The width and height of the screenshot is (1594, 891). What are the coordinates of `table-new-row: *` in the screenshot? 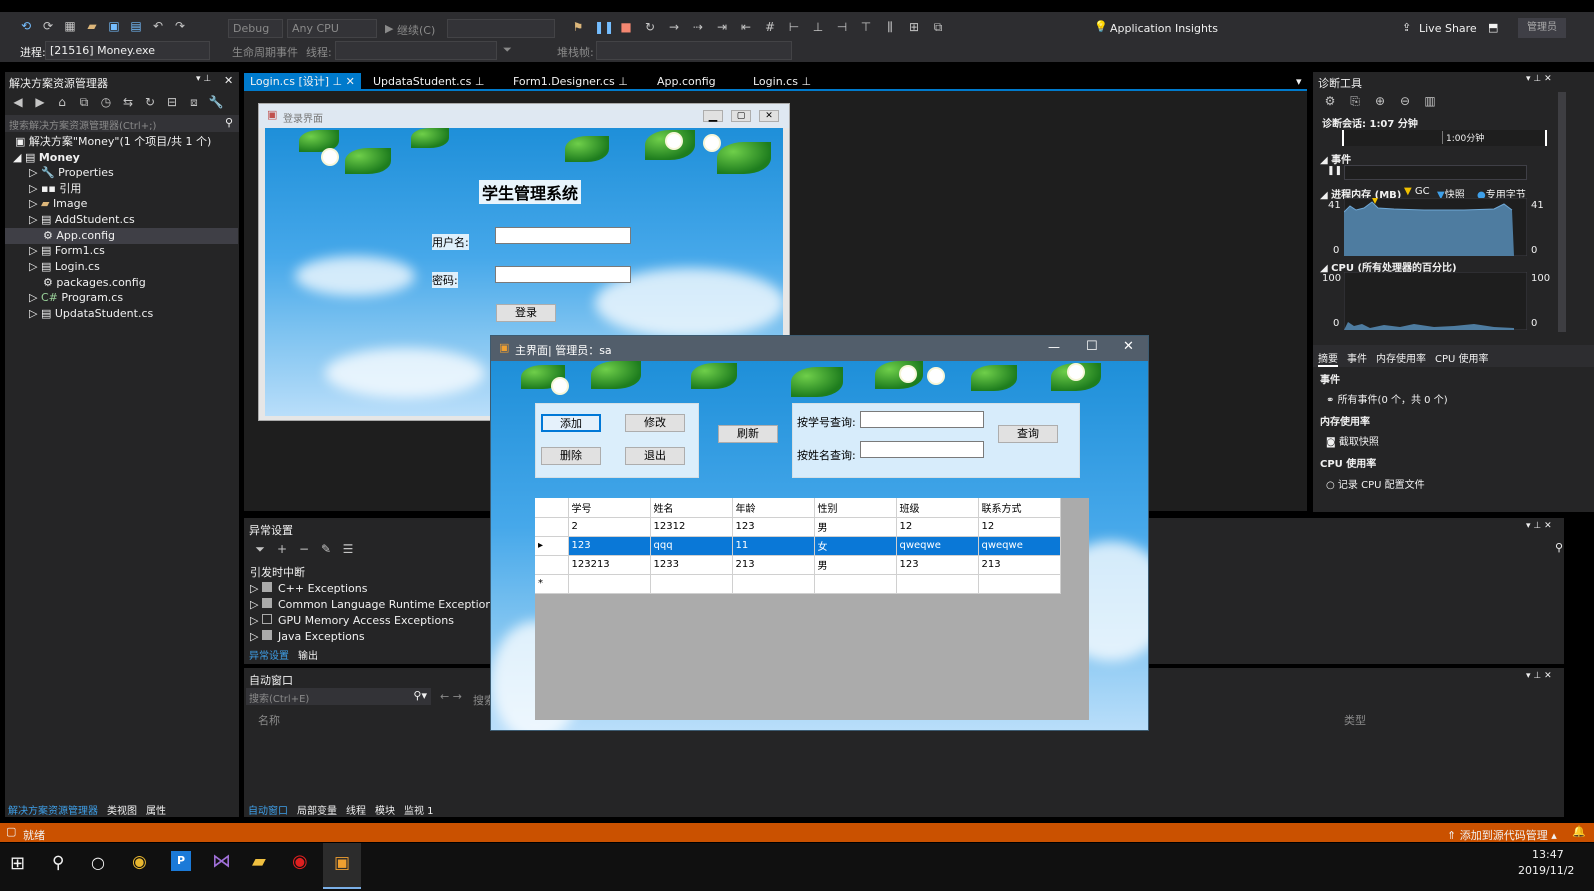 It's located at (798, 584).